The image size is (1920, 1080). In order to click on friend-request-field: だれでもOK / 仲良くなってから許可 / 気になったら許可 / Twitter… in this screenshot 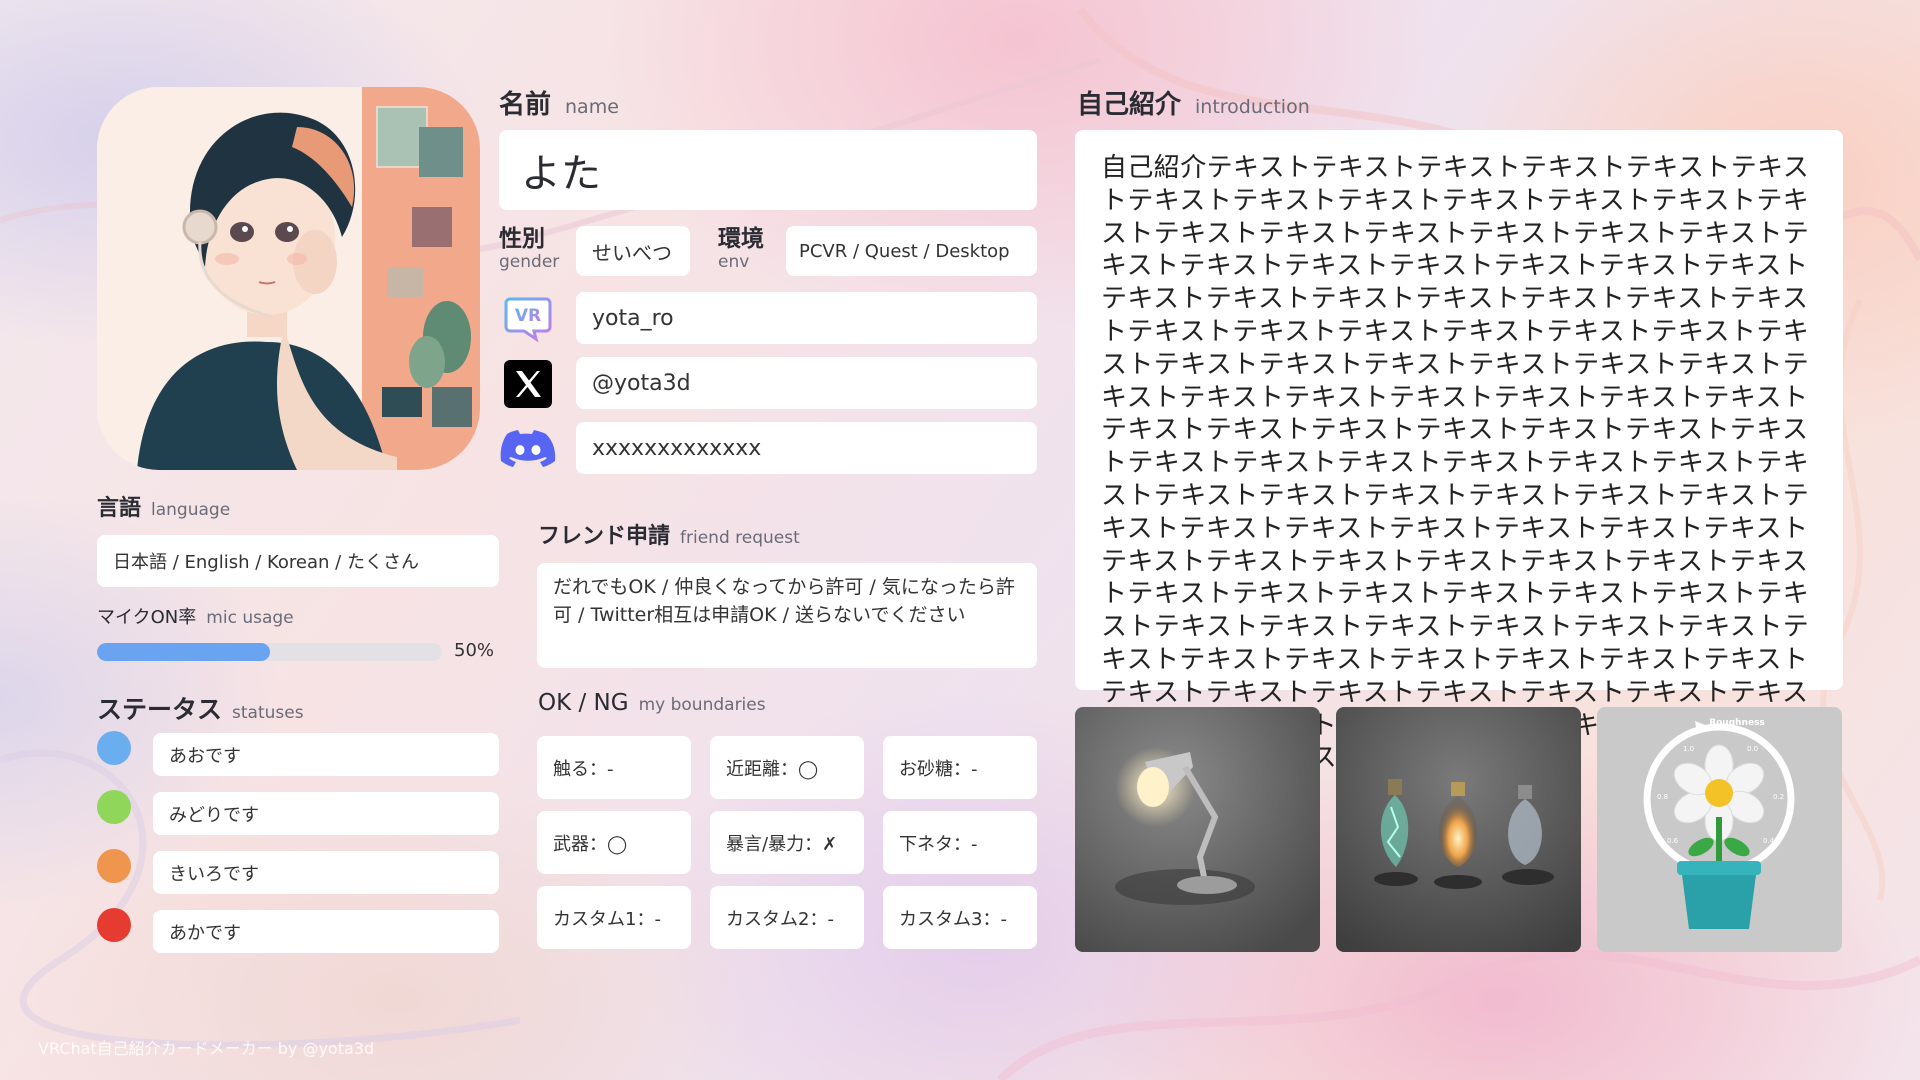, I will do `click(787, 615)`.